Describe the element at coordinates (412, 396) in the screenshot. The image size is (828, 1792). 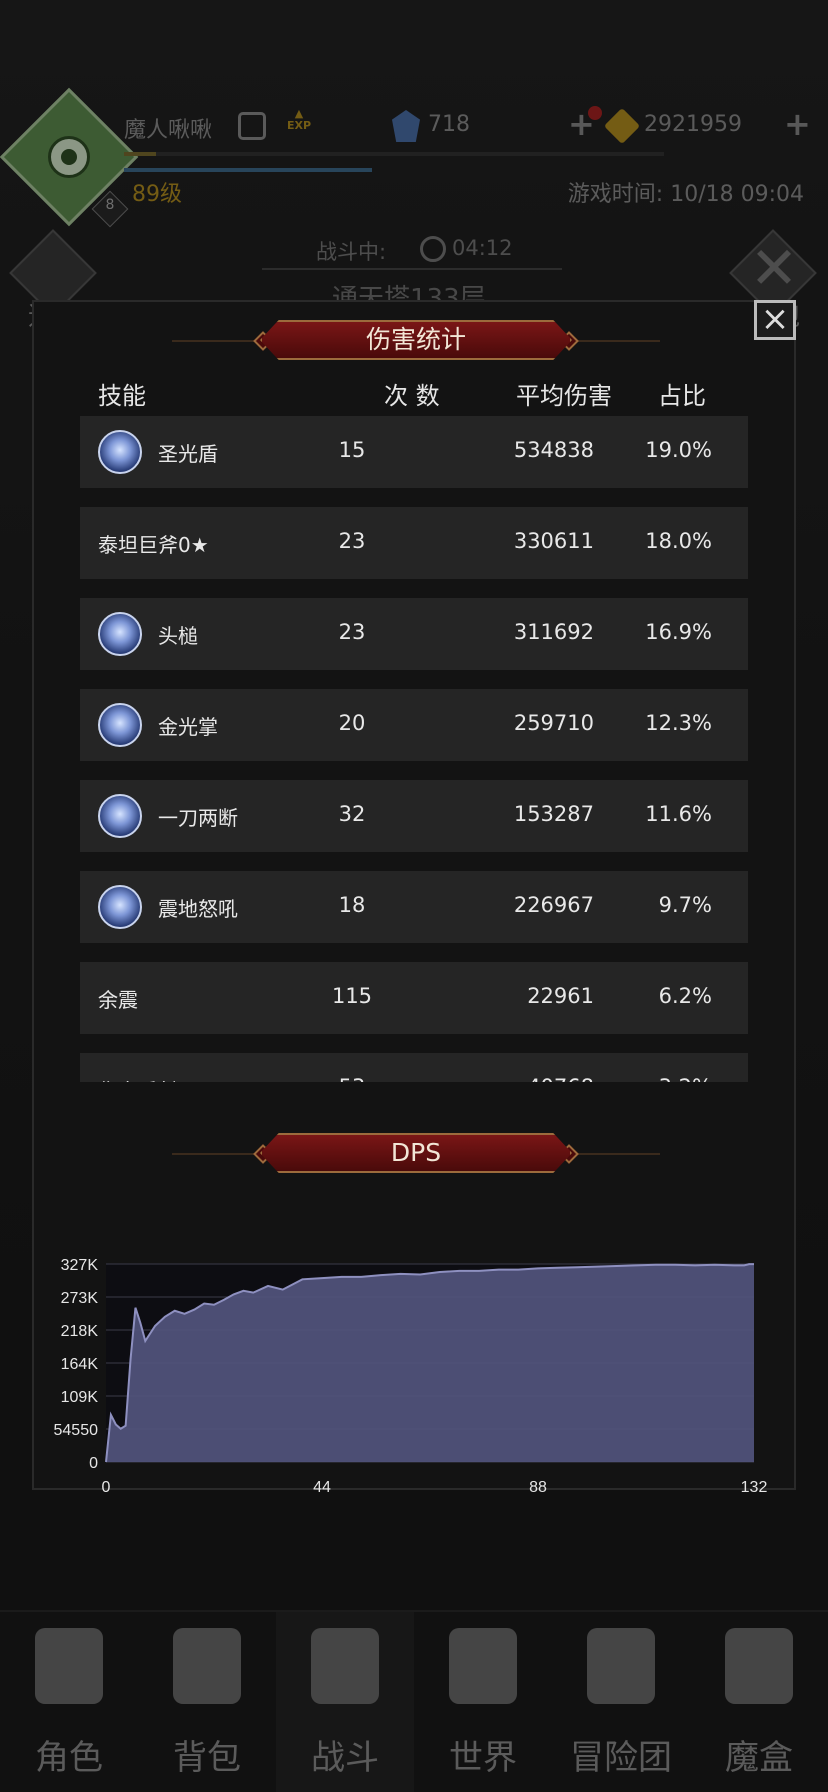
I see `col-count: 次 数` at that location.